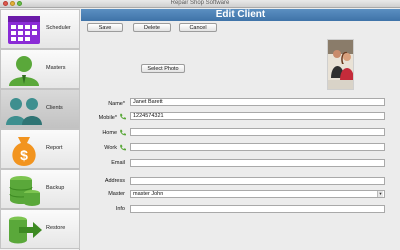 The height and width of the screenshot is (250, 400). I want to click on money-bag-icon: $, so click(24, 151).